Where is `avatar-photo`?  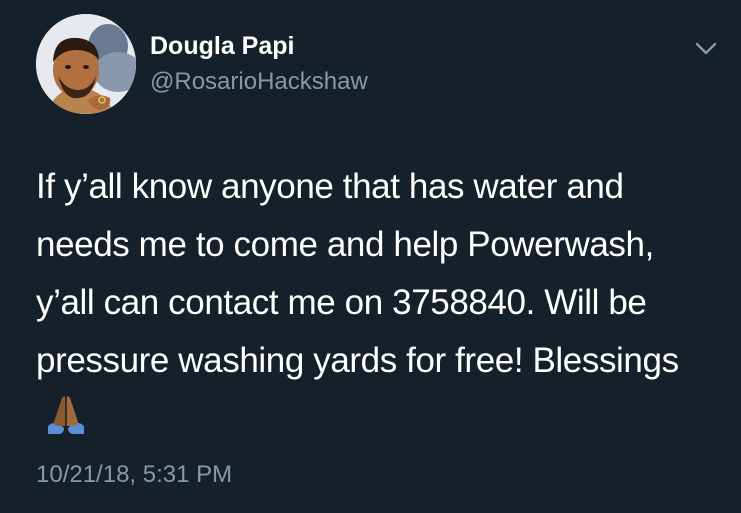 avatar-photo is located at coordinates (86, 64).